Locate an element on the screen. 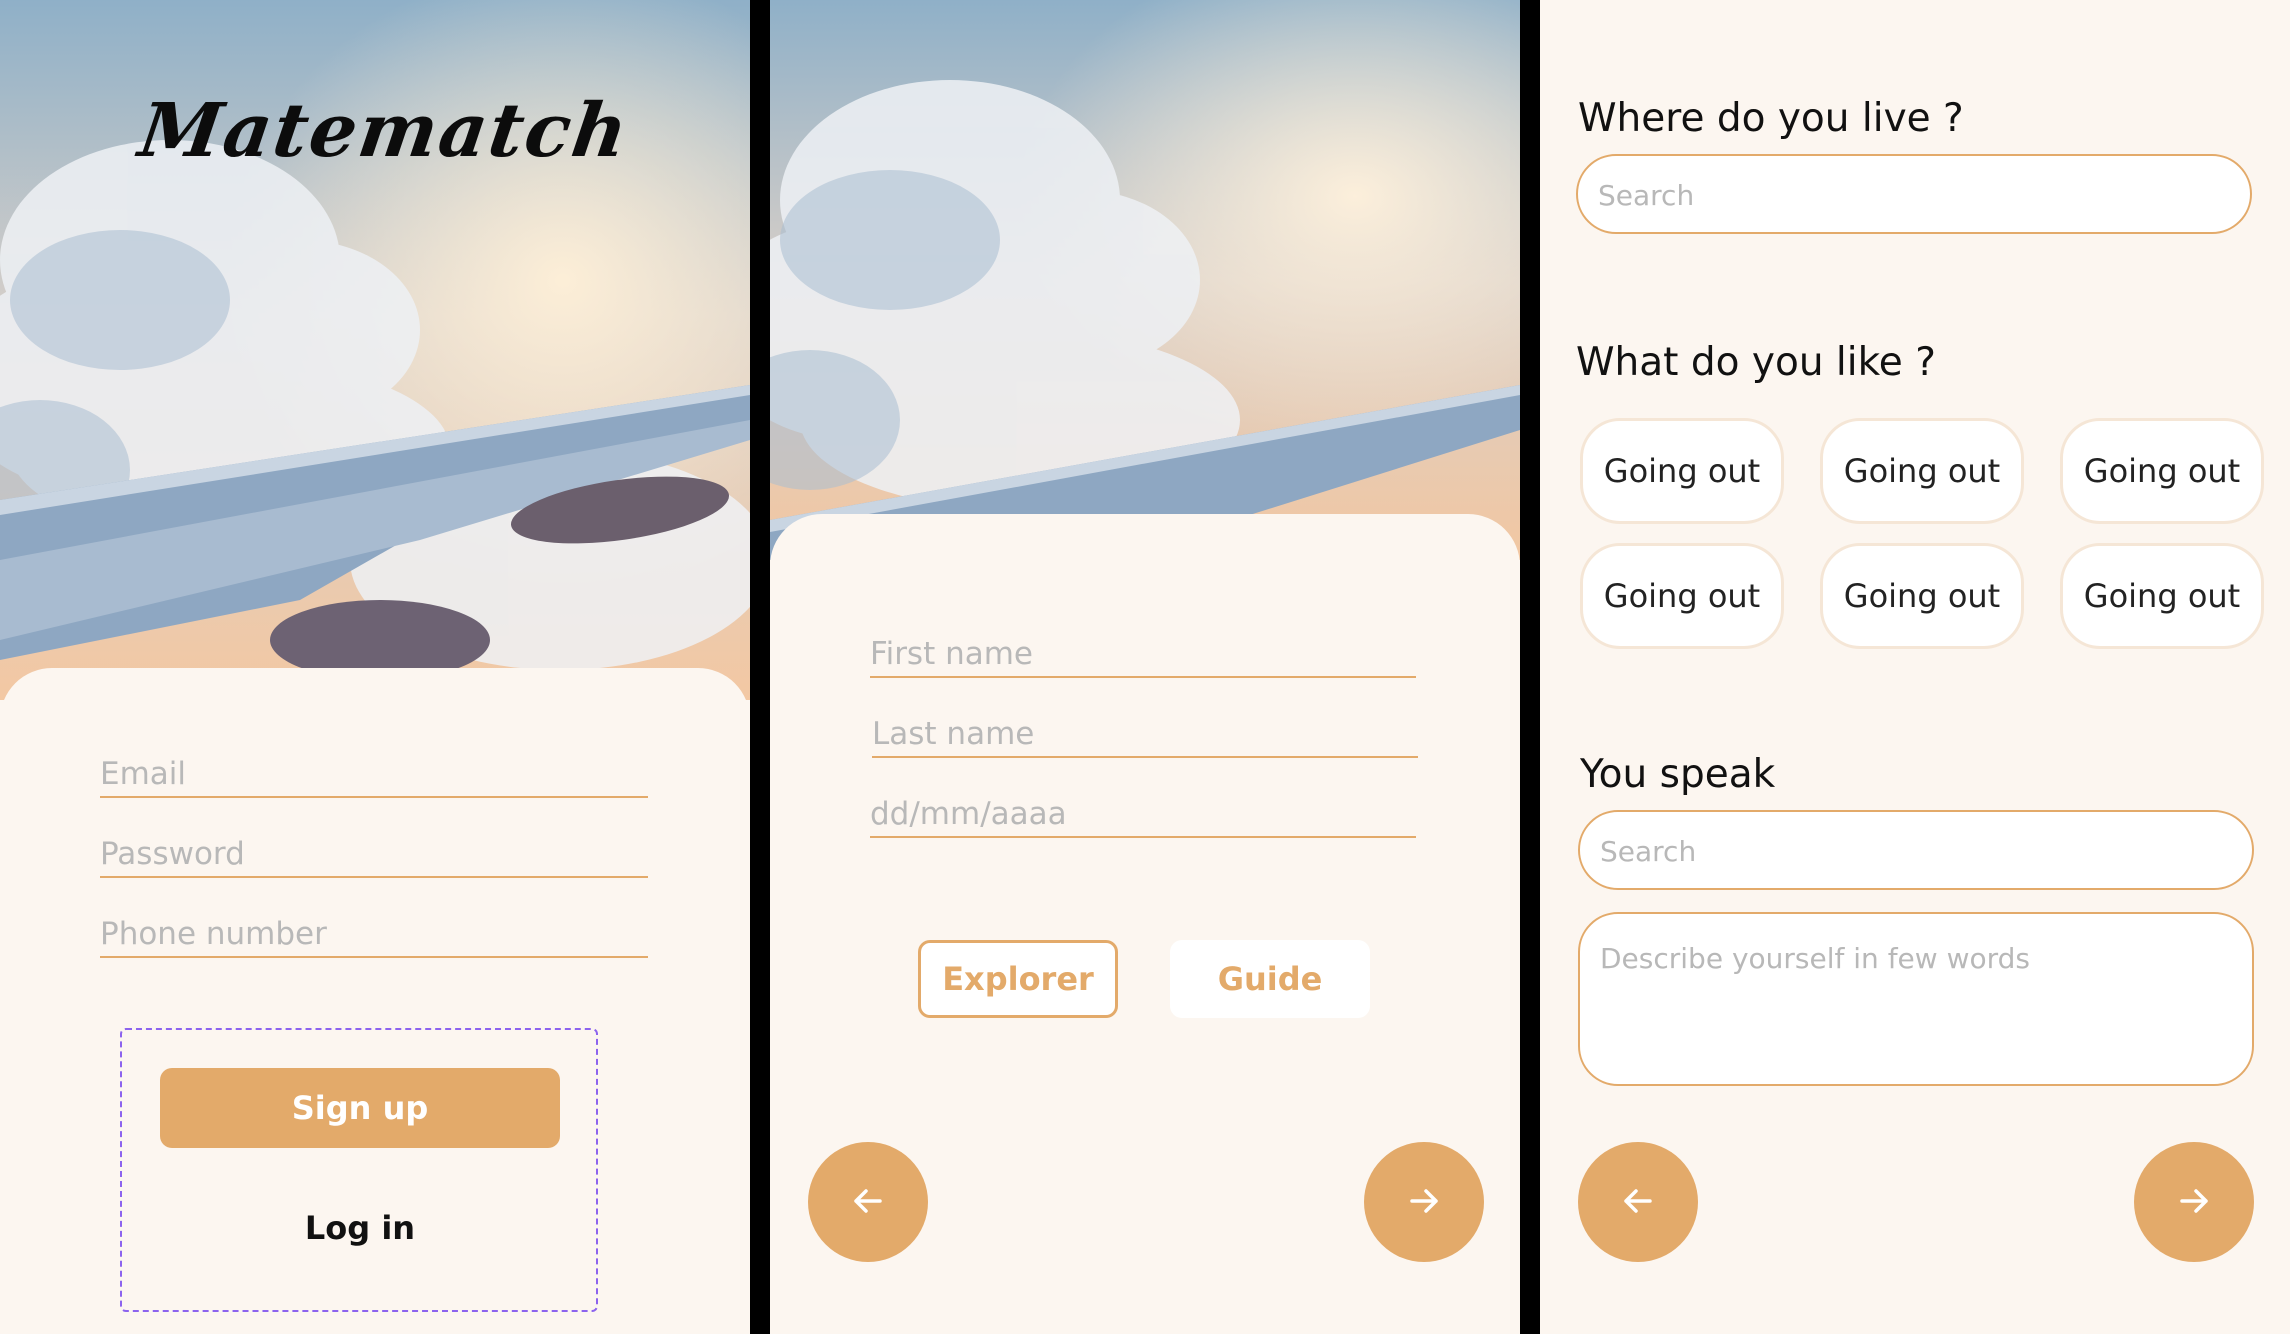 The height and width of the screenshot is (1334, 2290). signup-button: Sign up is located at coordinates (360, 1108).